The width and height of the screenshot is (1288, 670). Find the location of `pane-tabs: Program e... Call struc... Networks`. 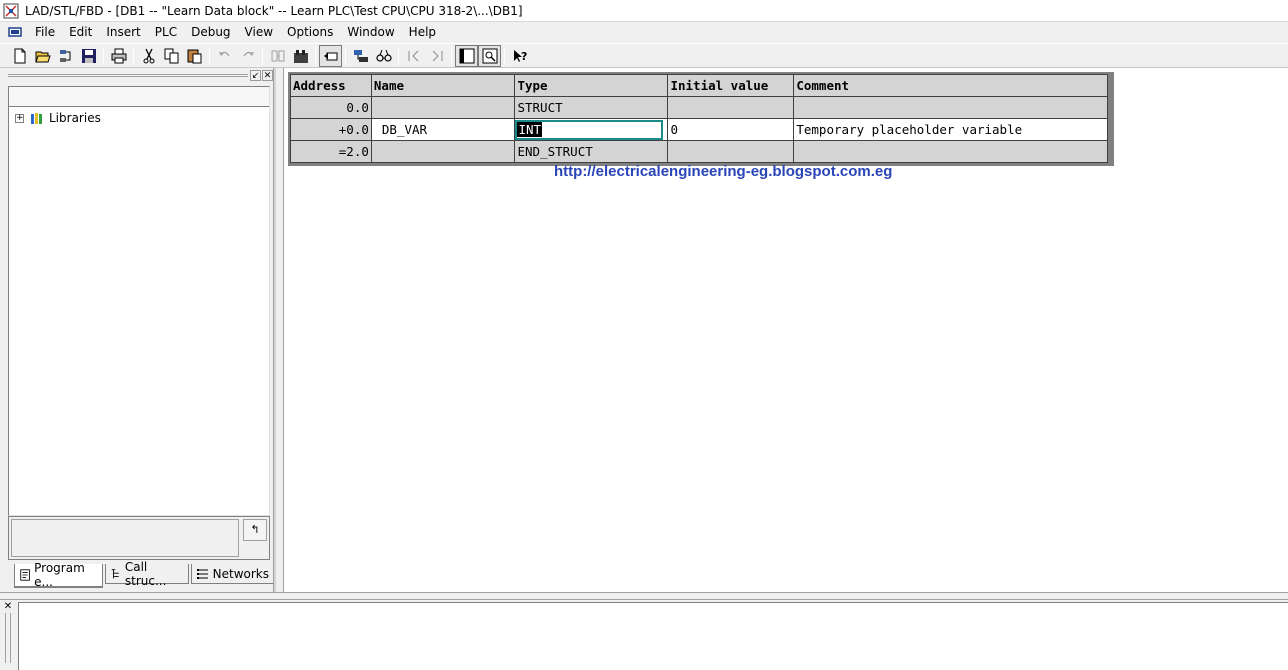

pane-tabs: Program e... Call struc... Networks is located at coordinates (145, 574).